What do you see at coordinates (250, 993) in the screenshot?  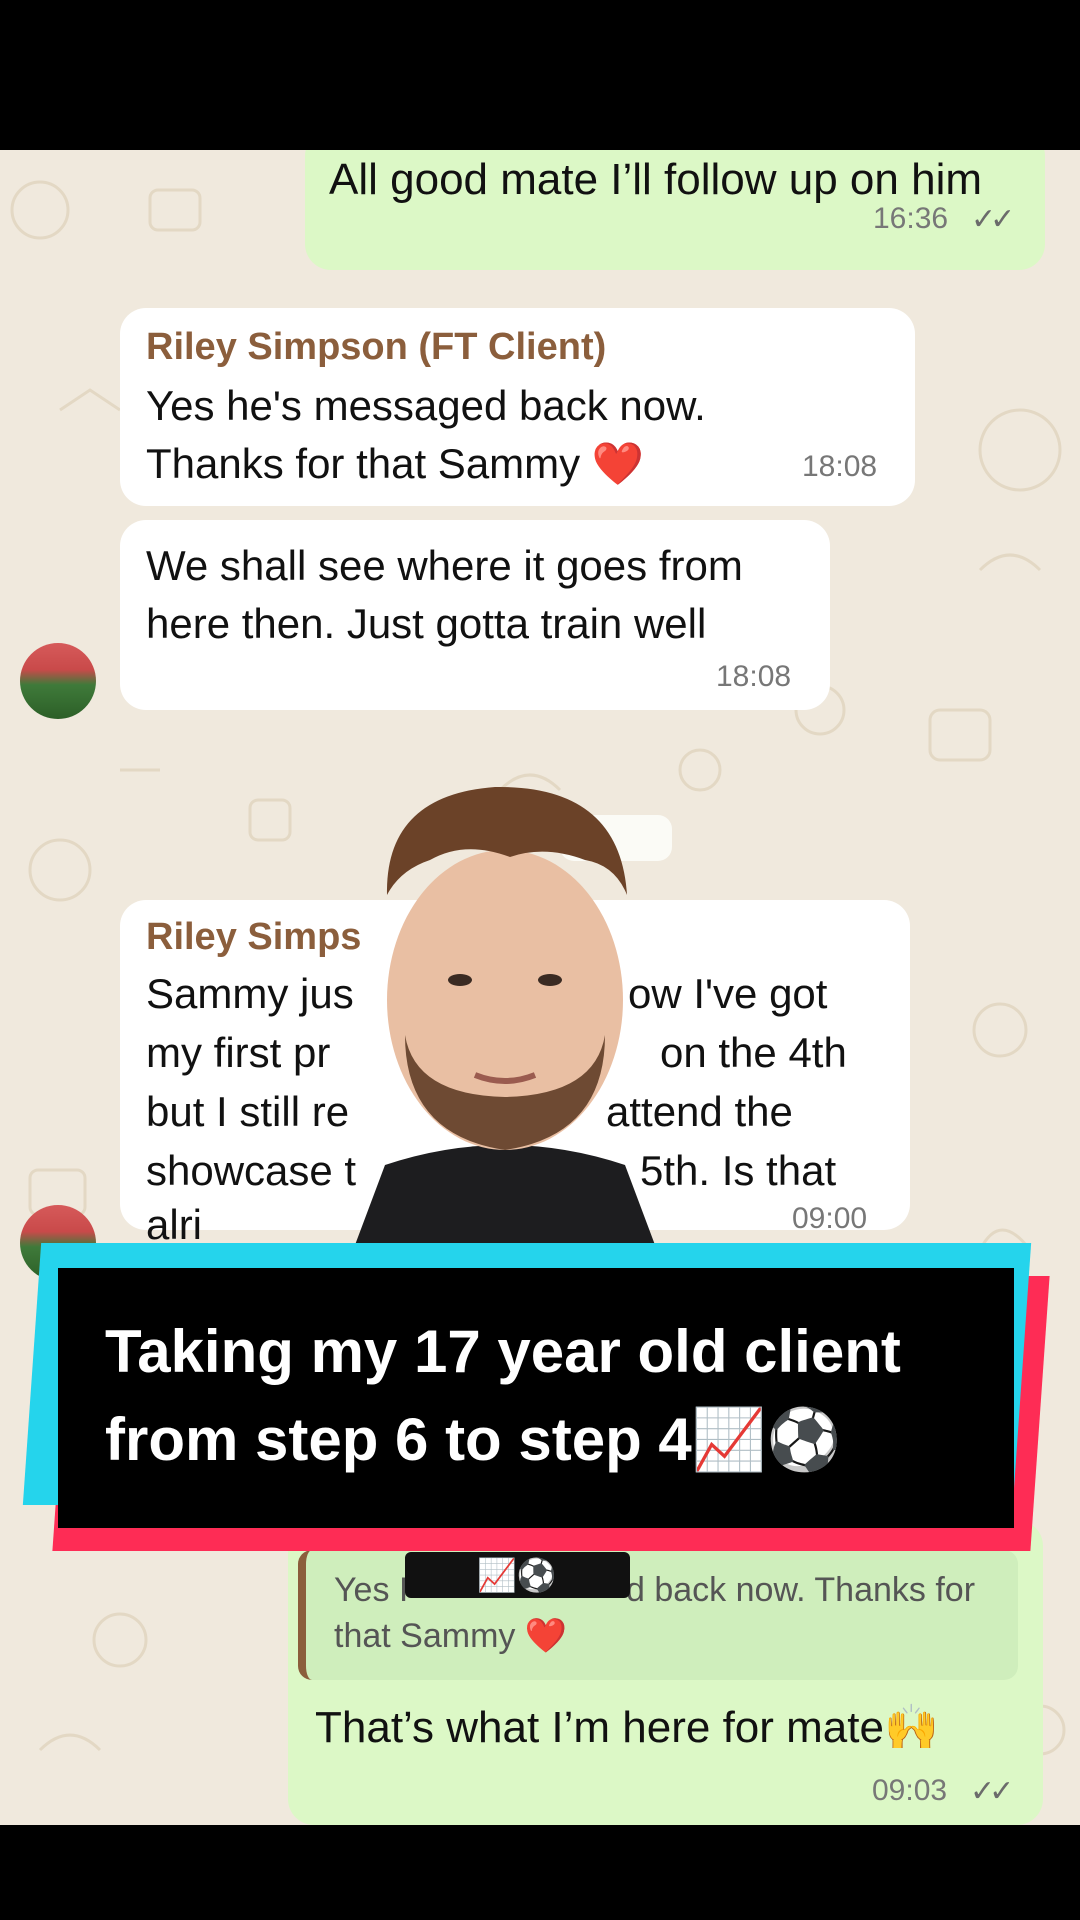 I see `message-text-line: Sammy jus` at bounding box center [250, 993].